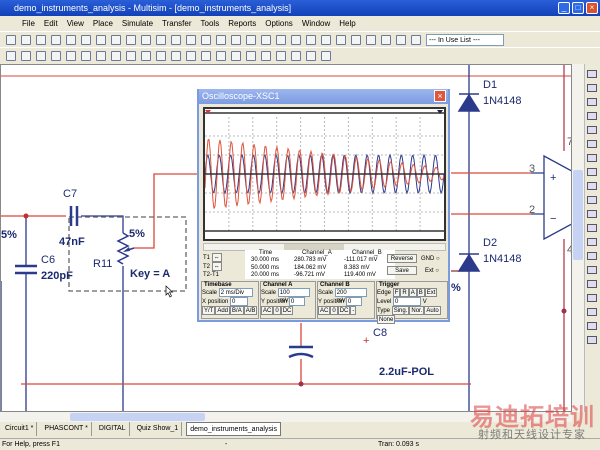  What do you see at coordinates (344, 310) in the screenshot?
I see `channel-b-coupling: DC` at bounding box center [344, 310].